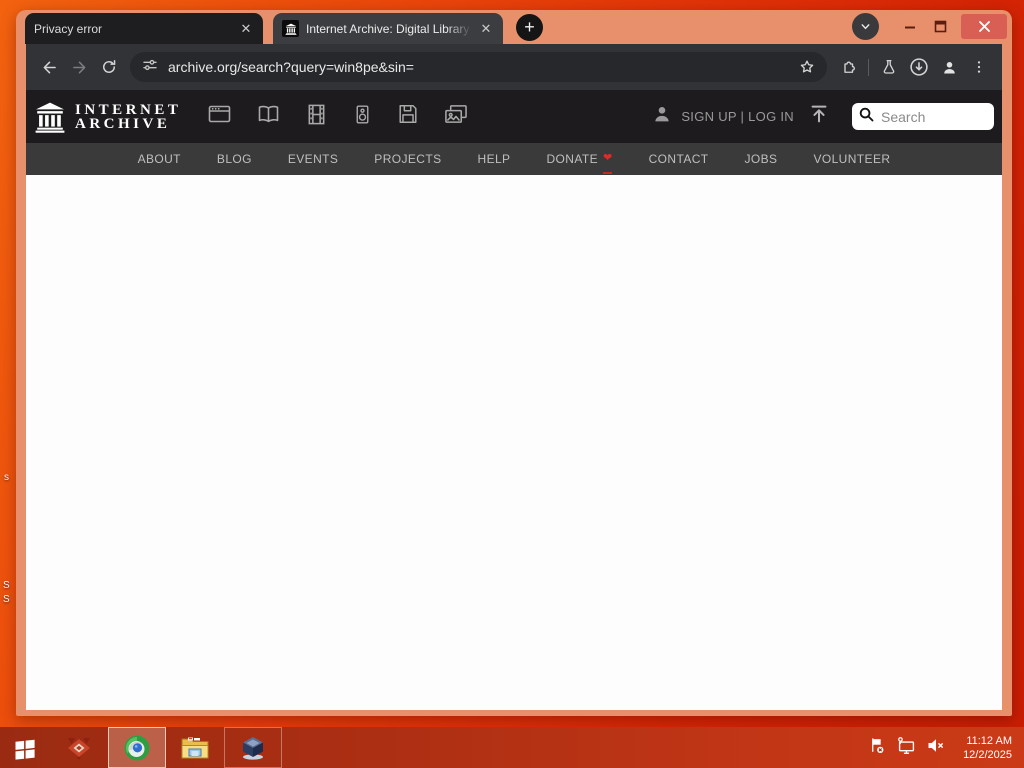  Describe the element at coordinates (848, 67) in the screenshot. I see `extensions-icon` at that location.